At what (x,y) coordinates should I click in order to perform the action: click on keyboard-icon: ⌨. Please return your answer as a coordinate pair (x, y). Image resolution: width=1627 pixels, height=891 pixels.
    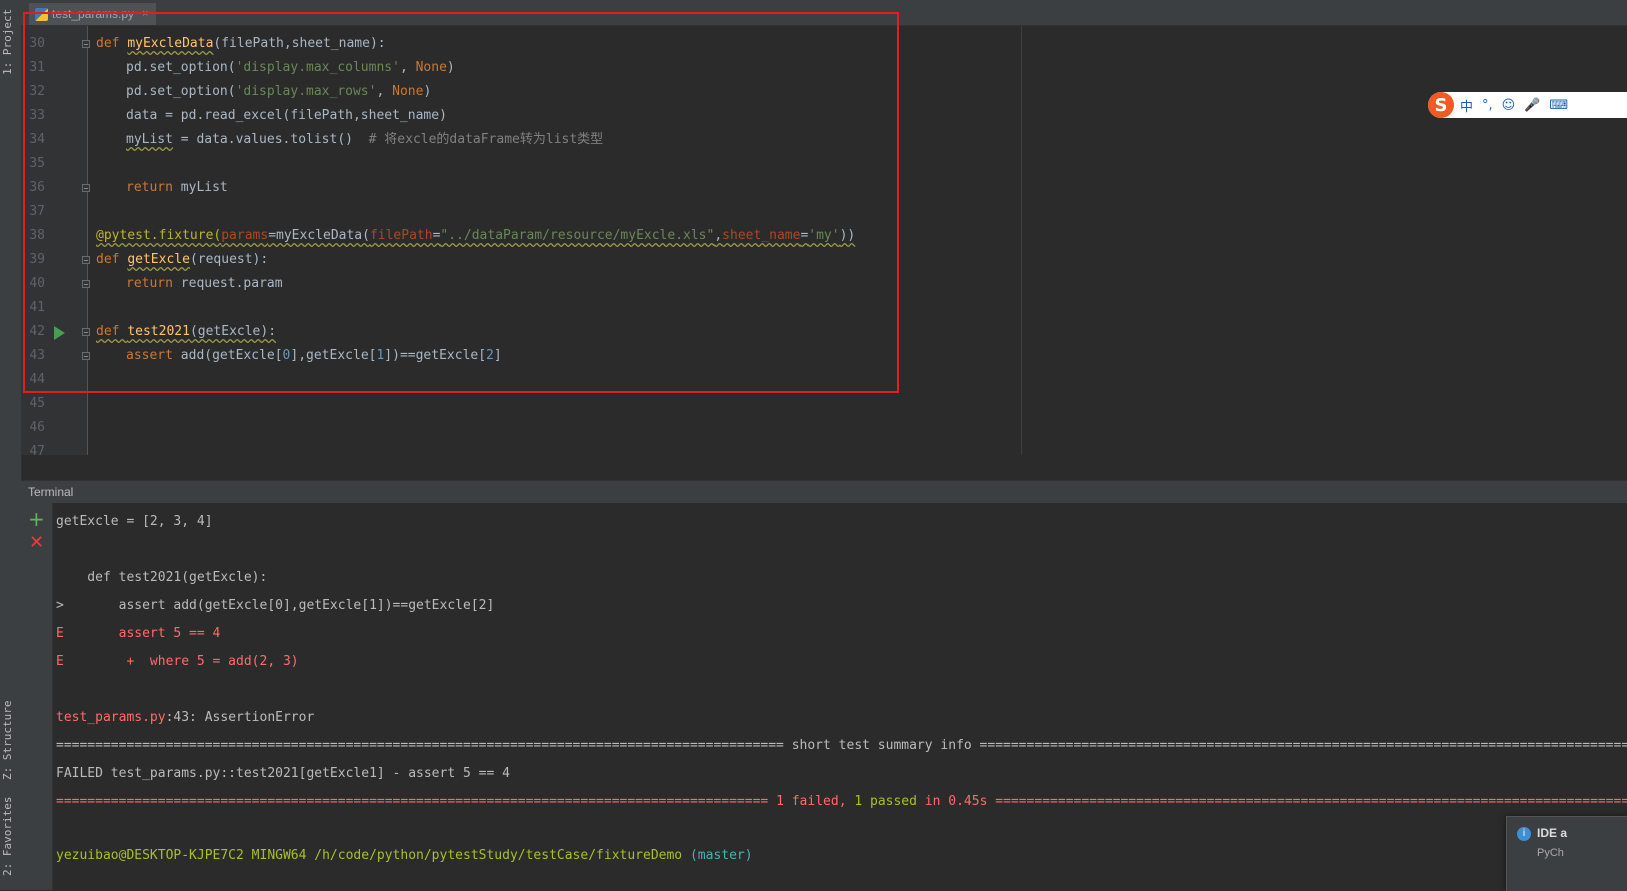
    Looking at the image, I should click on (1558, 105).